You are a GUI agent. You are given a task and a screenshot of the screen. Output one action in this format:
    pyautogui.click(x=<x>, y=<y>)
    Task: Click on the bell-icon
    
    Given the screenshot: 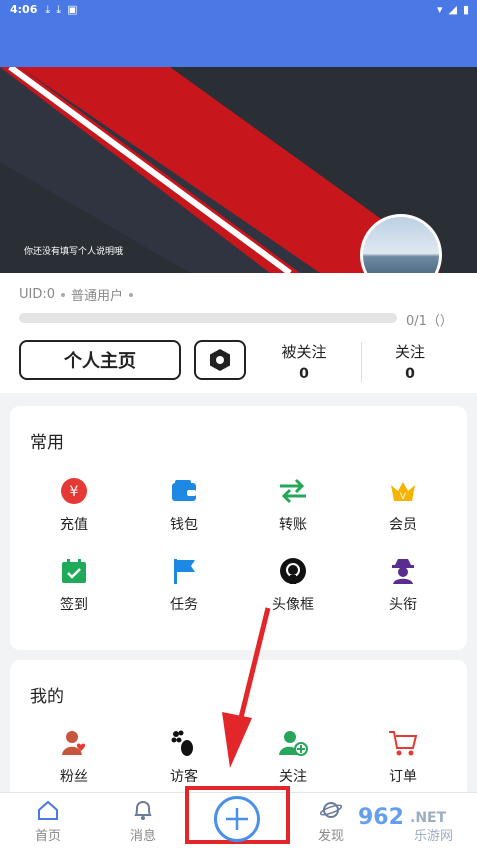 What is the action you would take?
    pyautogui.click(x=143, y=810)
    